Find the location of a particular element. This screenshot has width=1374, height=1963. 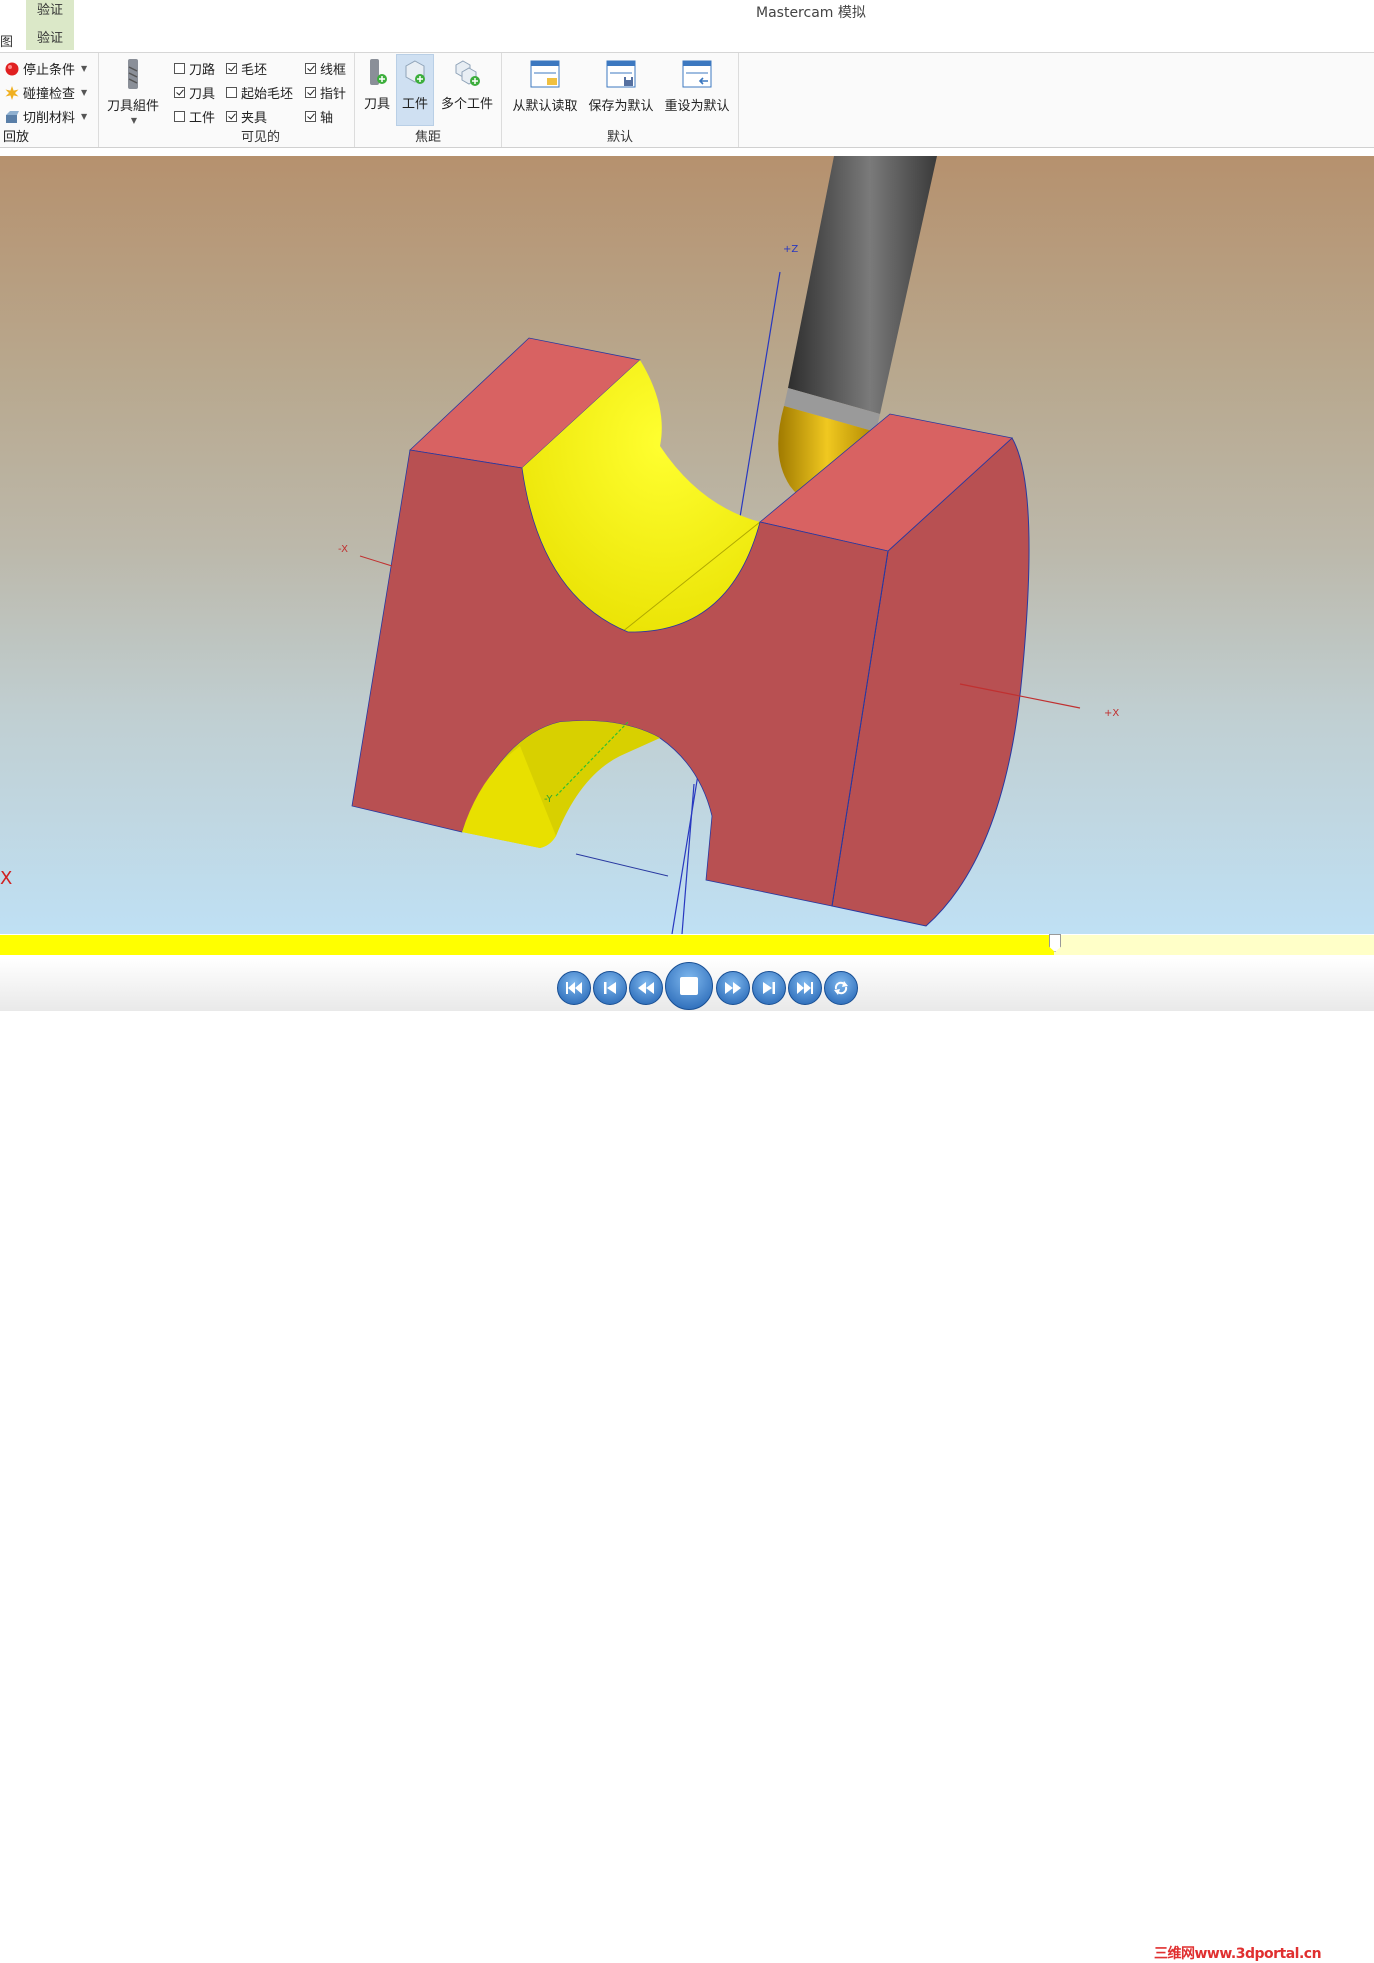

skip-to-end-button is located at coordinates (805, 988).